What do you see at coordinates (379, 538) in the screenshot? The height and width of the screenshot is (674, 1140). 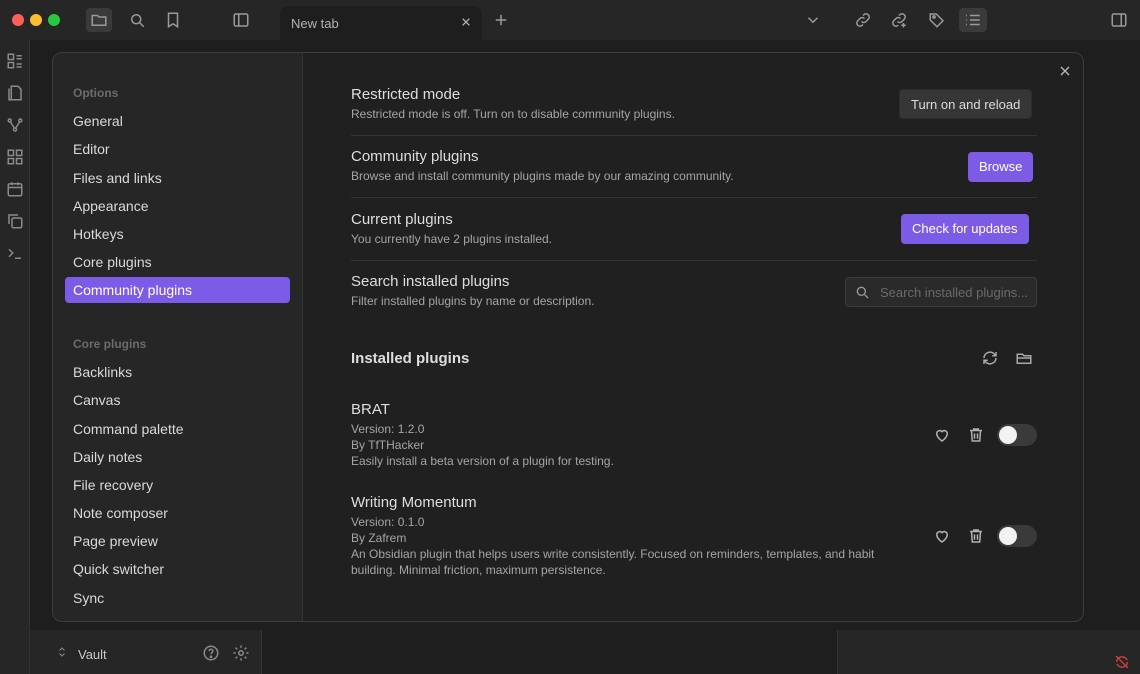 I see `plugin-author: By Zafrem` at bounding box center [379, 538].